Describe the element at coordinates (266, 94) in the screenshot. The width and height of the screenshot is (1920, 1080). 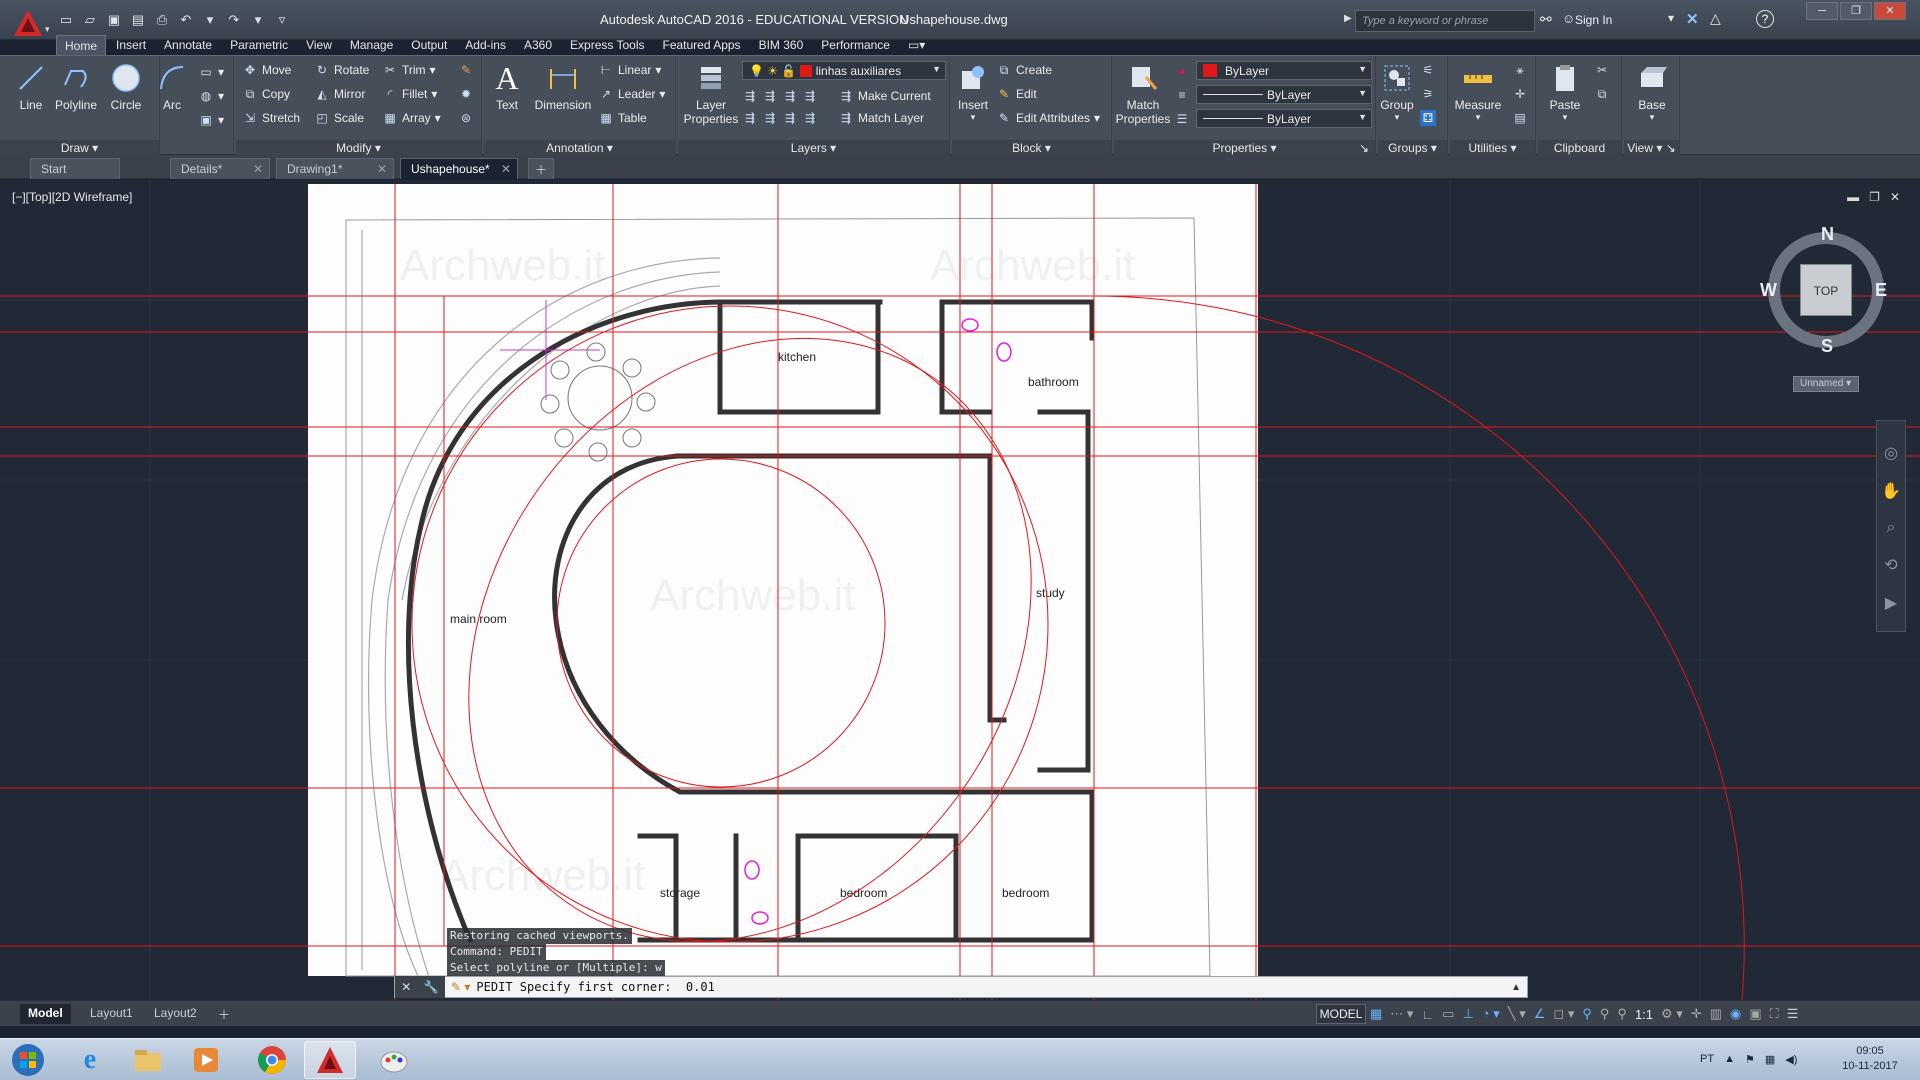
I see `copy-button: ⧉ Copy` at that location.